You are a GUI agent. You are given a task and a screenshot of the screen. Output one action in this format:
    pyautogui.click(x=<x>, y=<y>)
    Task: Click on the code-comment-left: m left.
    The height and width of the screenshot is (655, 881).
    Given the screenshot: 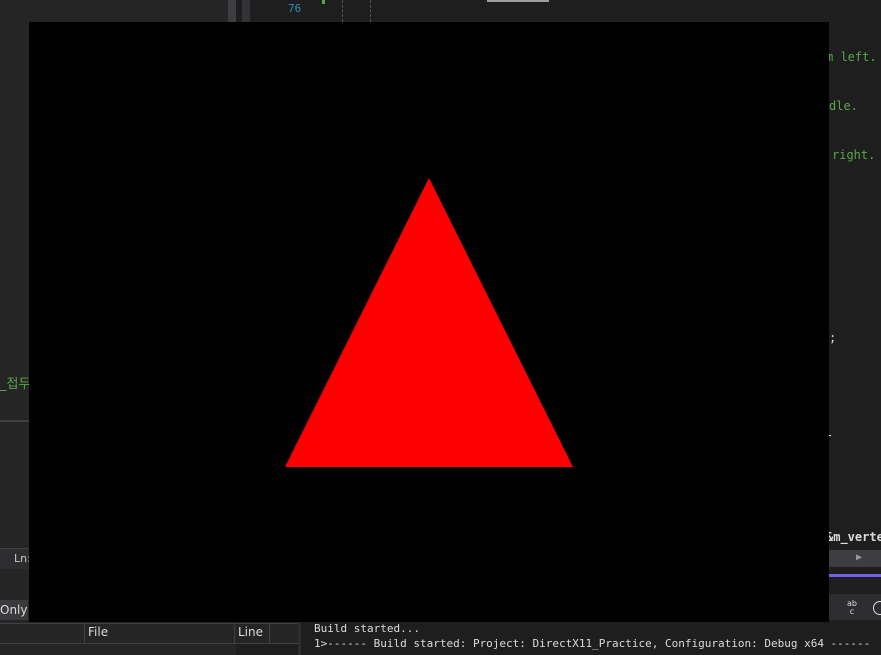 What is the action you would take?
    pyautogui.click(x=851, y=57)
    